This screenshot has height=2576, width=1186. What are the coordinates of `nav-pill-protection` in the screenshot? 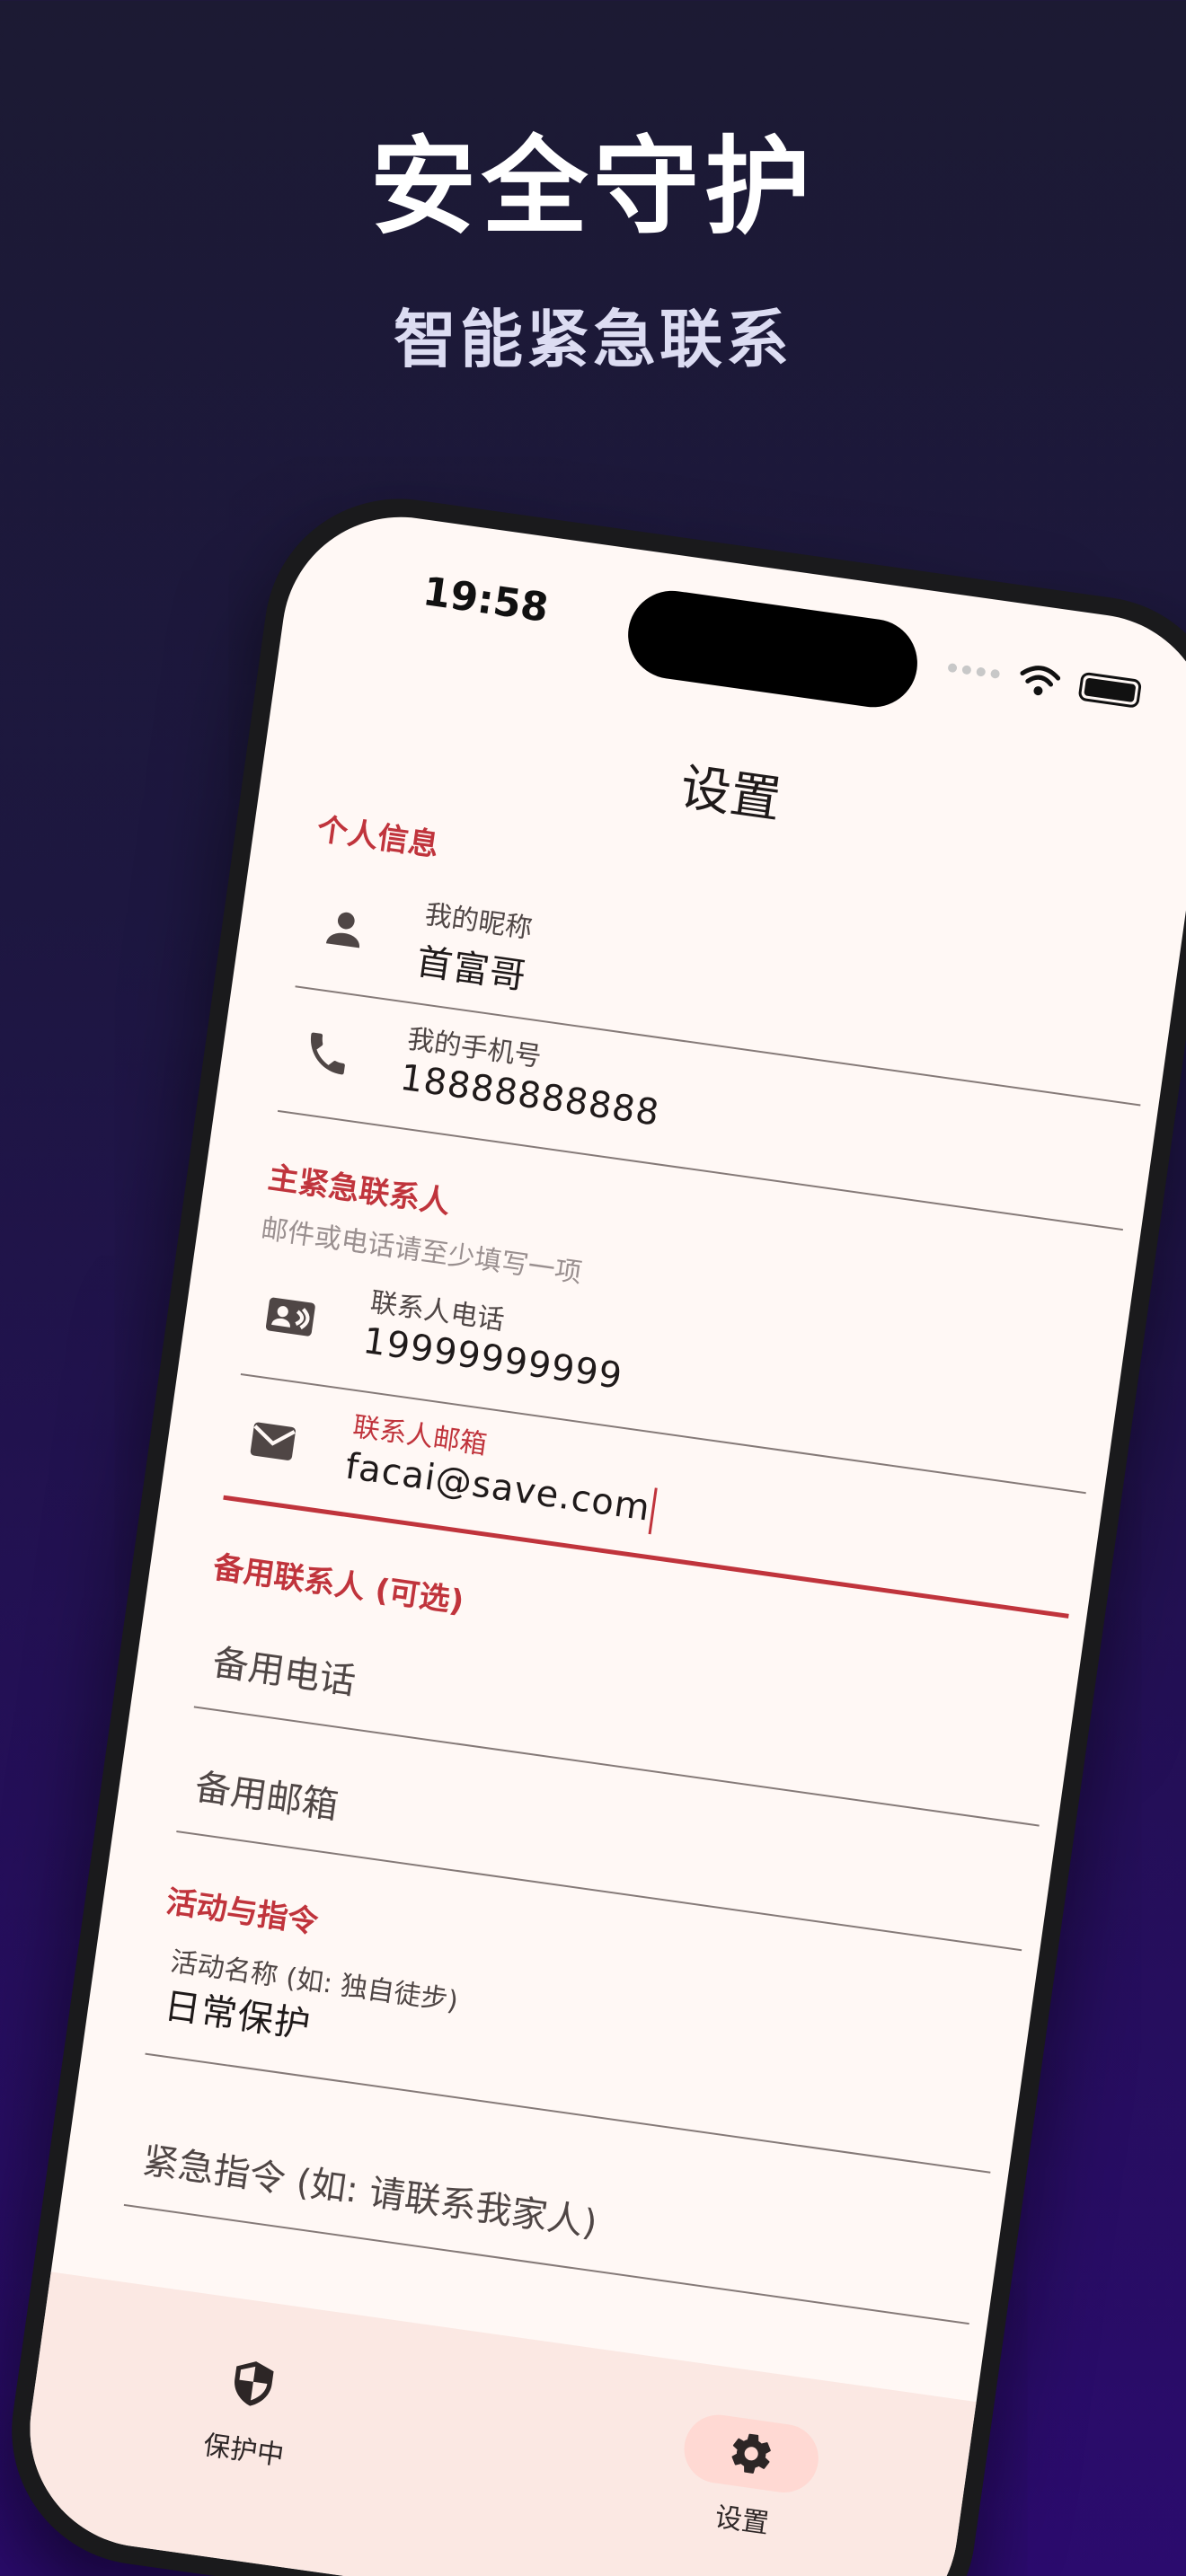 It's located at (253, 2384).